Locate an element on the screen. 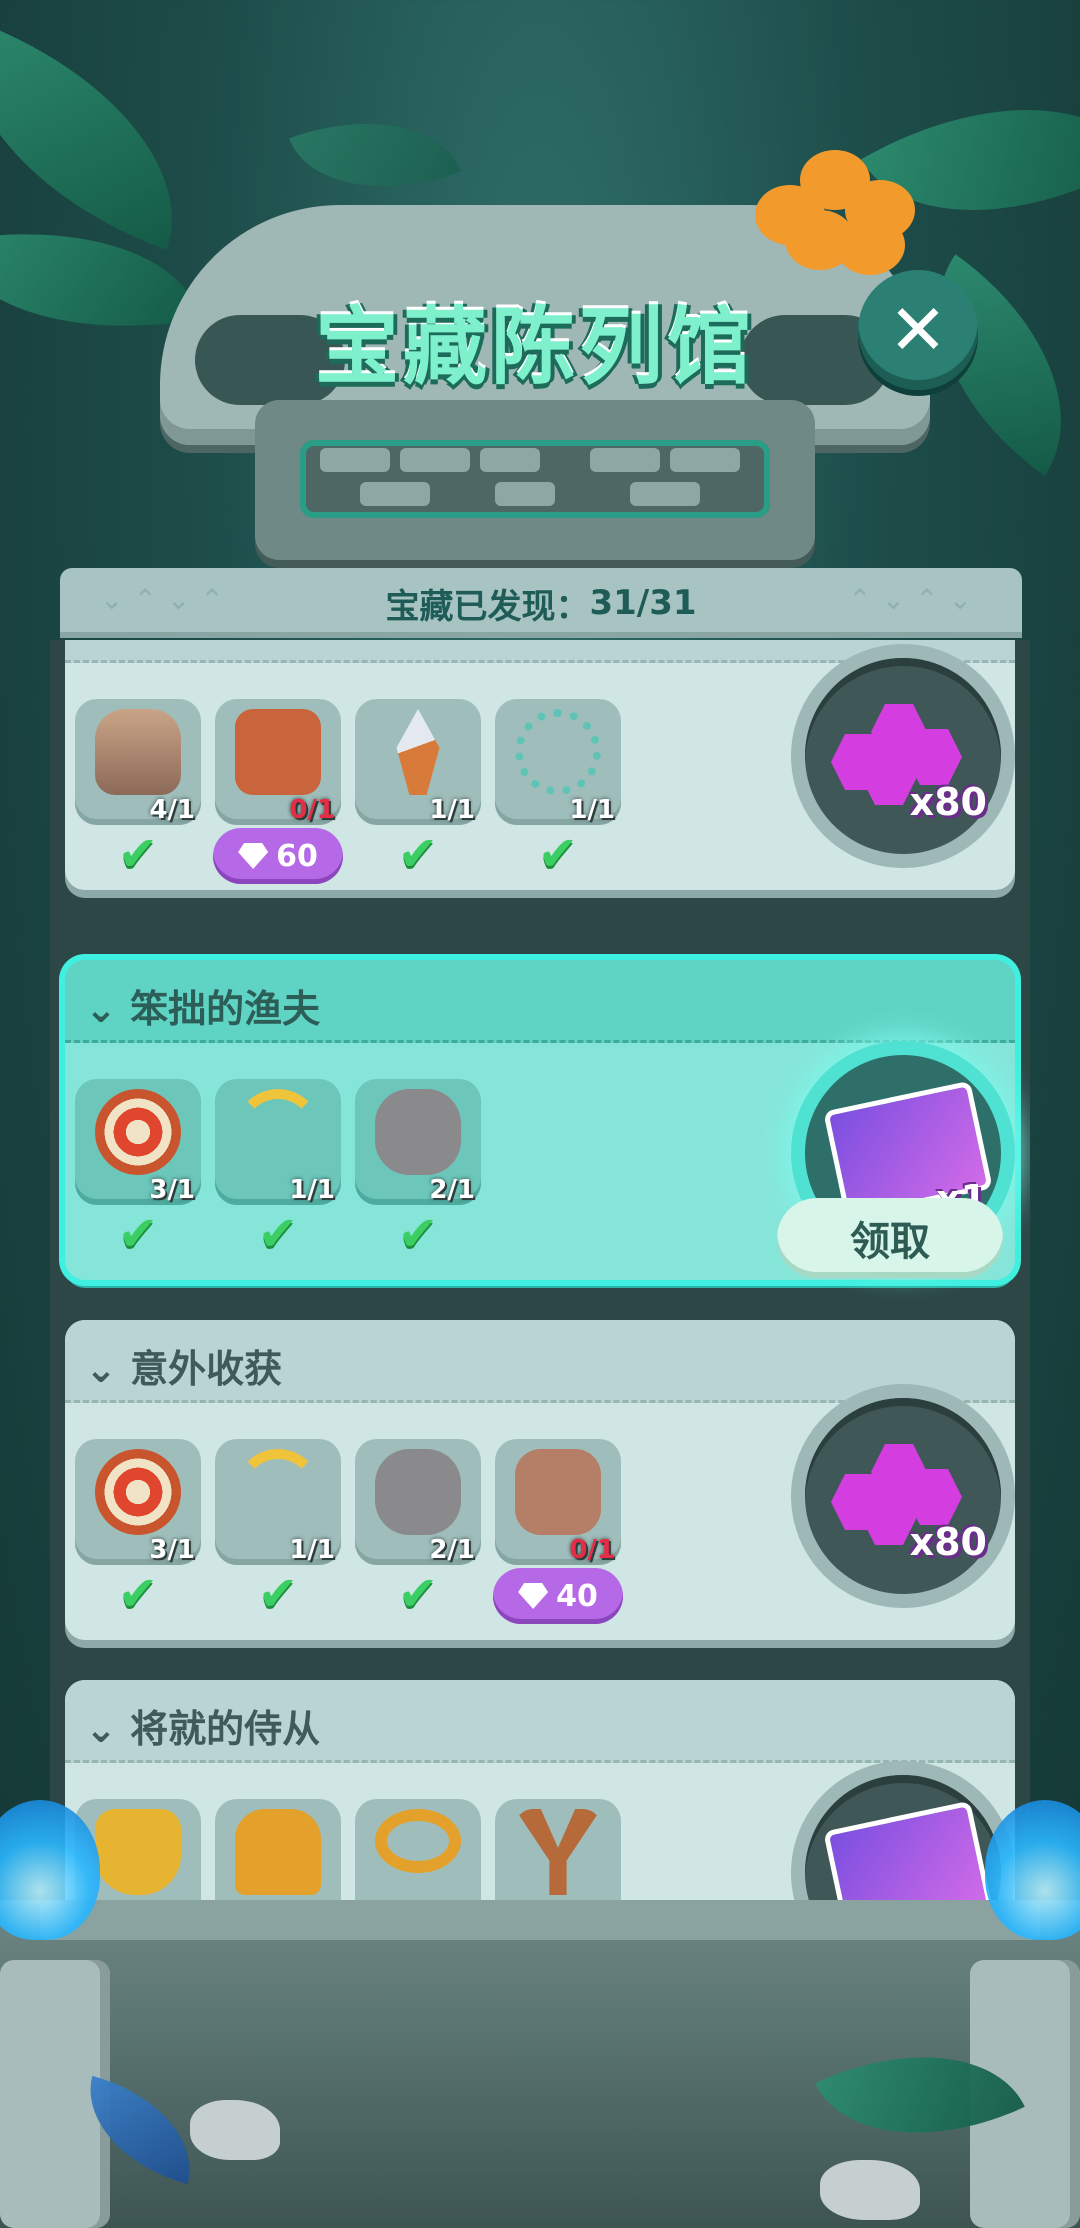 The width and height of the screenshot is (1080, 2228). collection-title: ⌄ 将就的侍从 is located at coordinates (203, 1729).